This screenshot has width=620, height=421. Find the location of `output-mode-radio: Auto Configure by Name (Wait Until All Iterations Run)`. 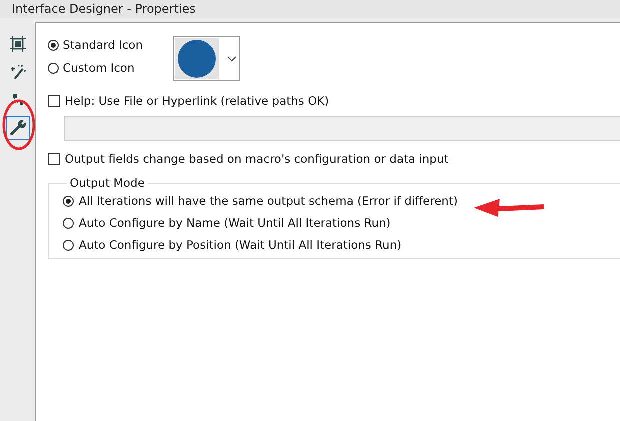

output-mode-radio: Auto Configure by Name (Wait Until All Iterations Run) is located at coordinates (341, 223).